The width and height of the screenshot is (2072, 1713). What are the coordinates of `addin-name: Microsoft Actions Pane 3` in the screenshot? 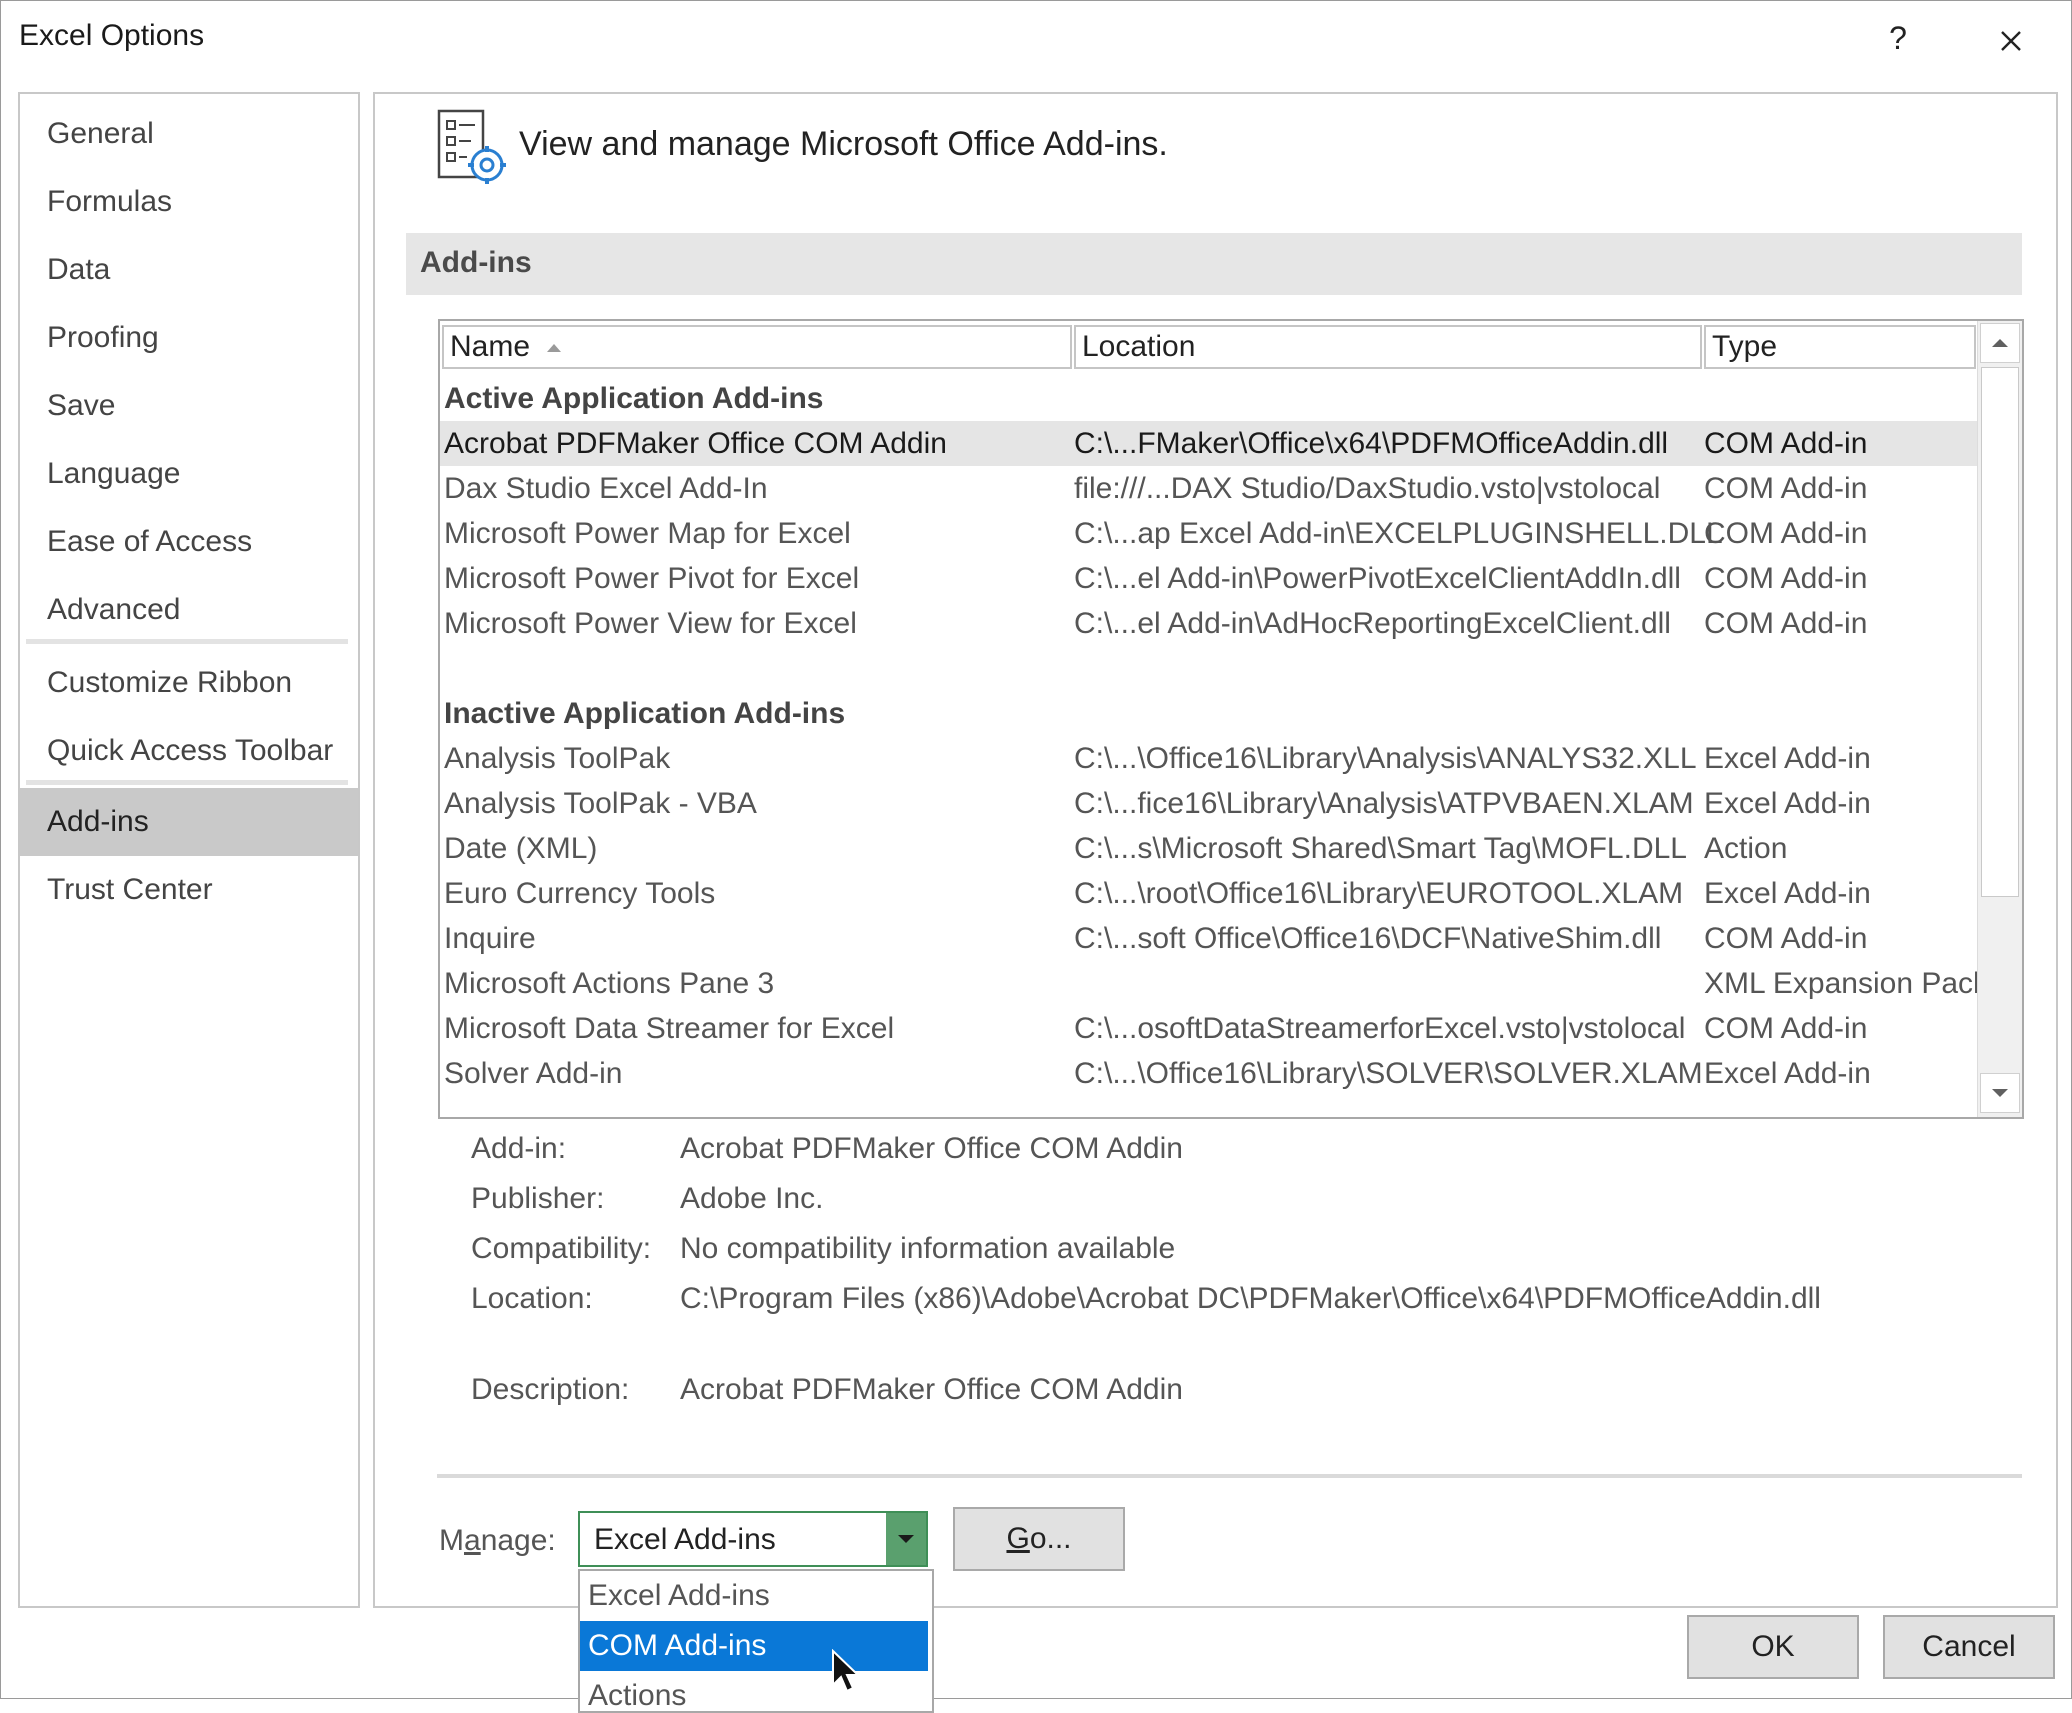 It's located at (609, 983).